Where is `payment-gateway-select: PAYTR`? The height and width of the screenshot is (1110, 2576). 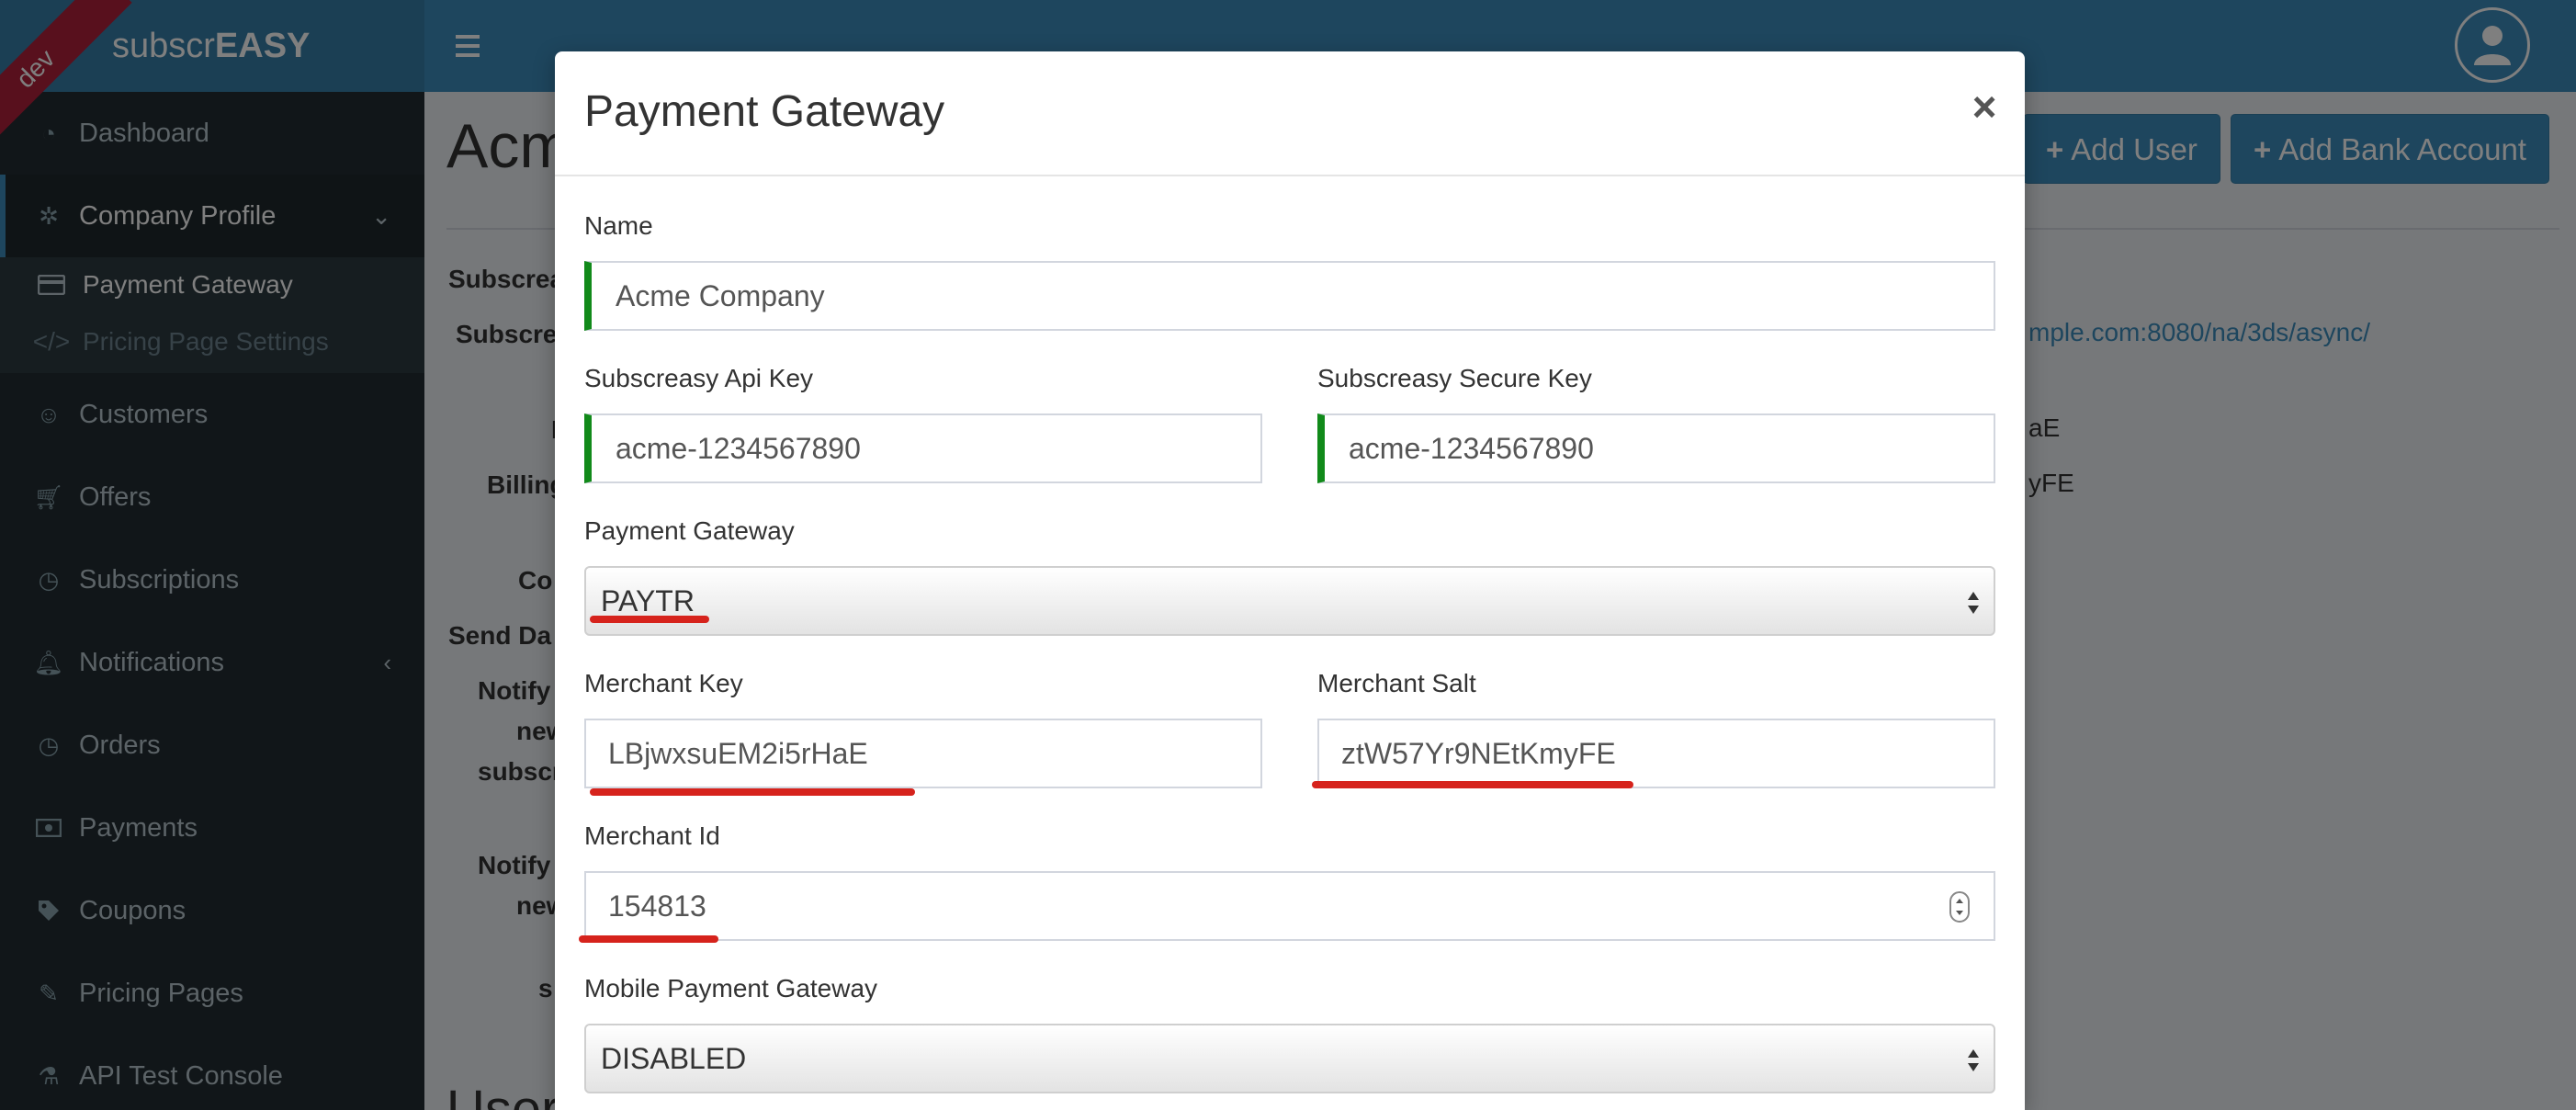
payment-gateway-select: PAYTR is located at coordinates (1289, 601).